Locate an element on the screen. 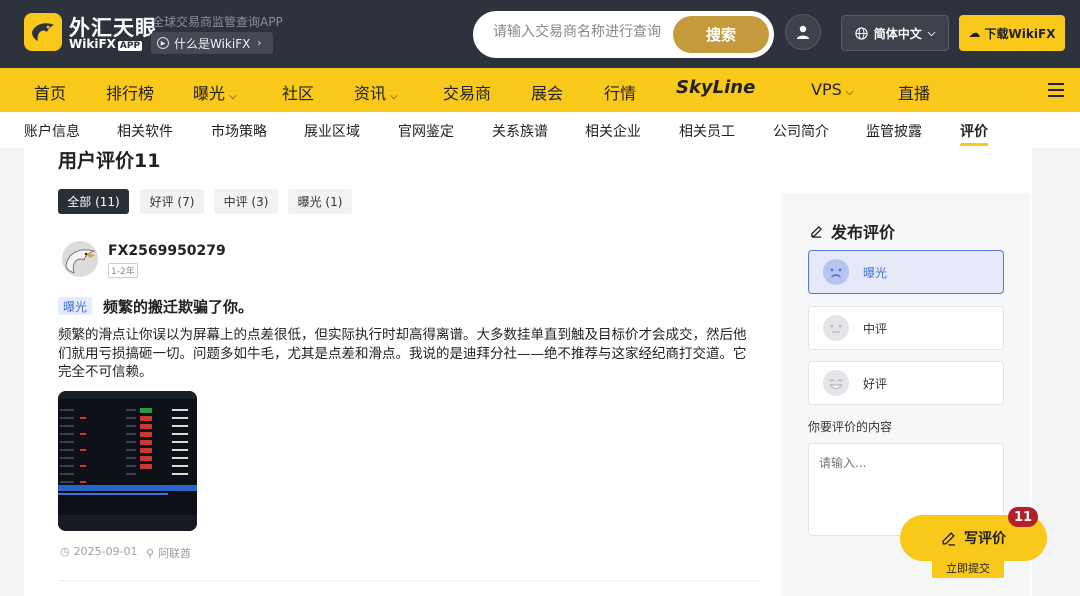 The width and height of the screenshot is (1080, 596). subnav-strategy: 市场策略 is located at coordinates (239, 131).